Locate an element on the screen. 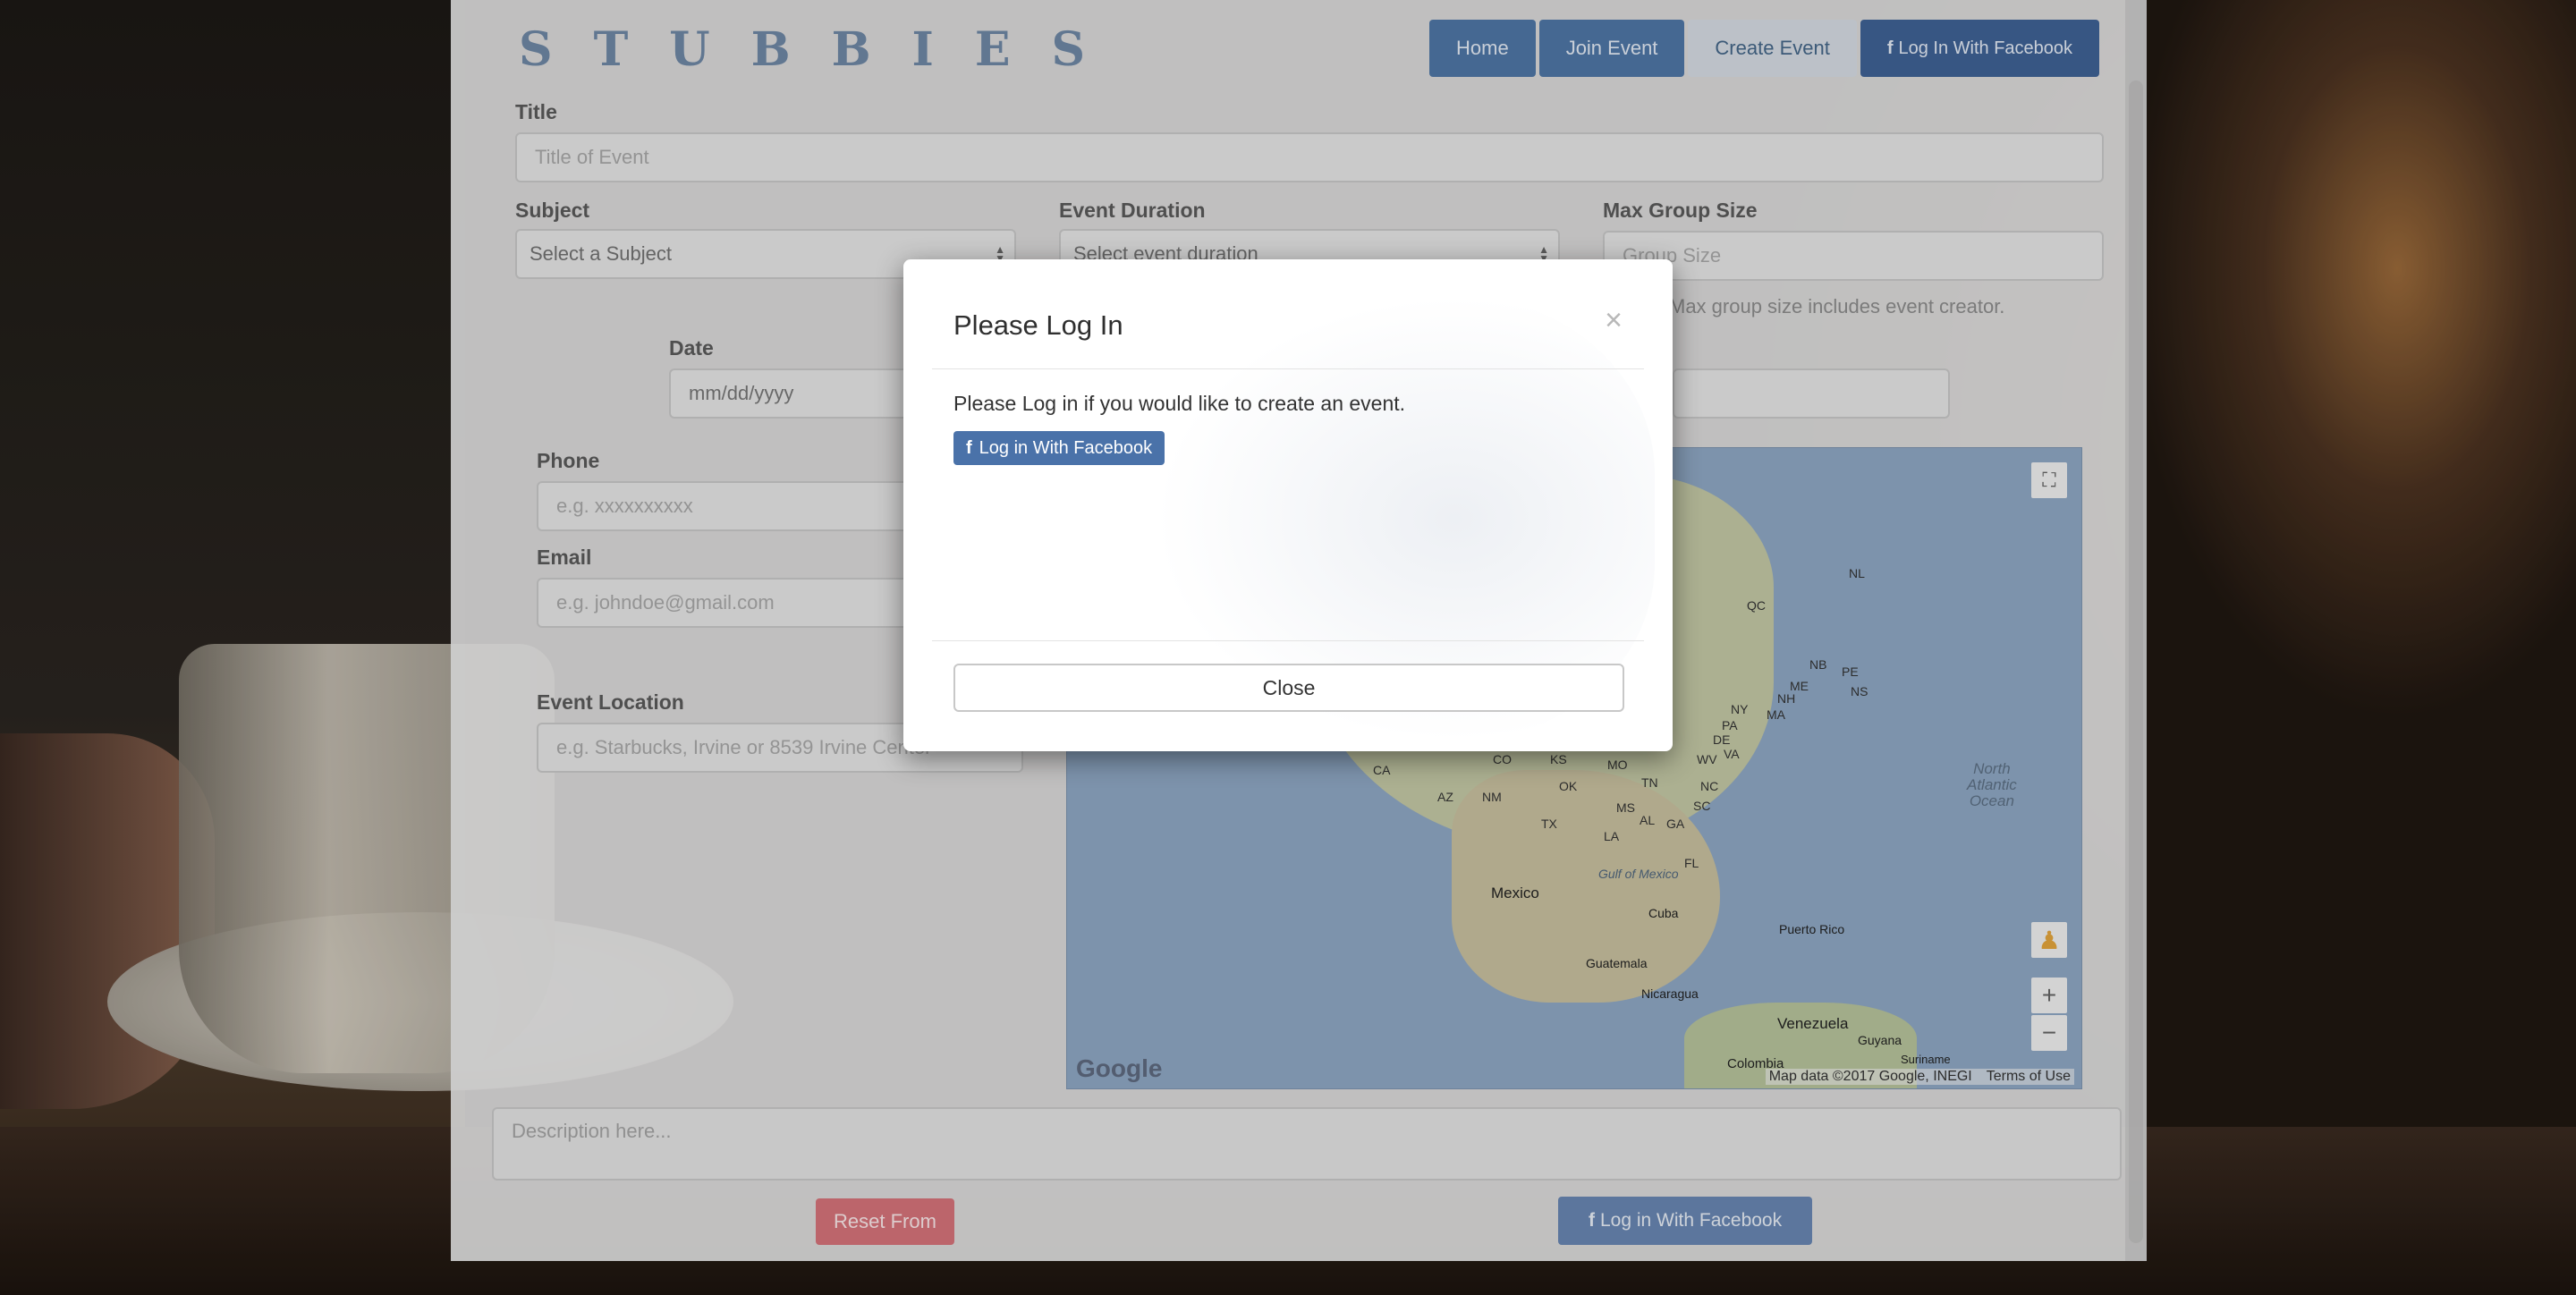  close-icon: × is located at coordinates (1614, 320).